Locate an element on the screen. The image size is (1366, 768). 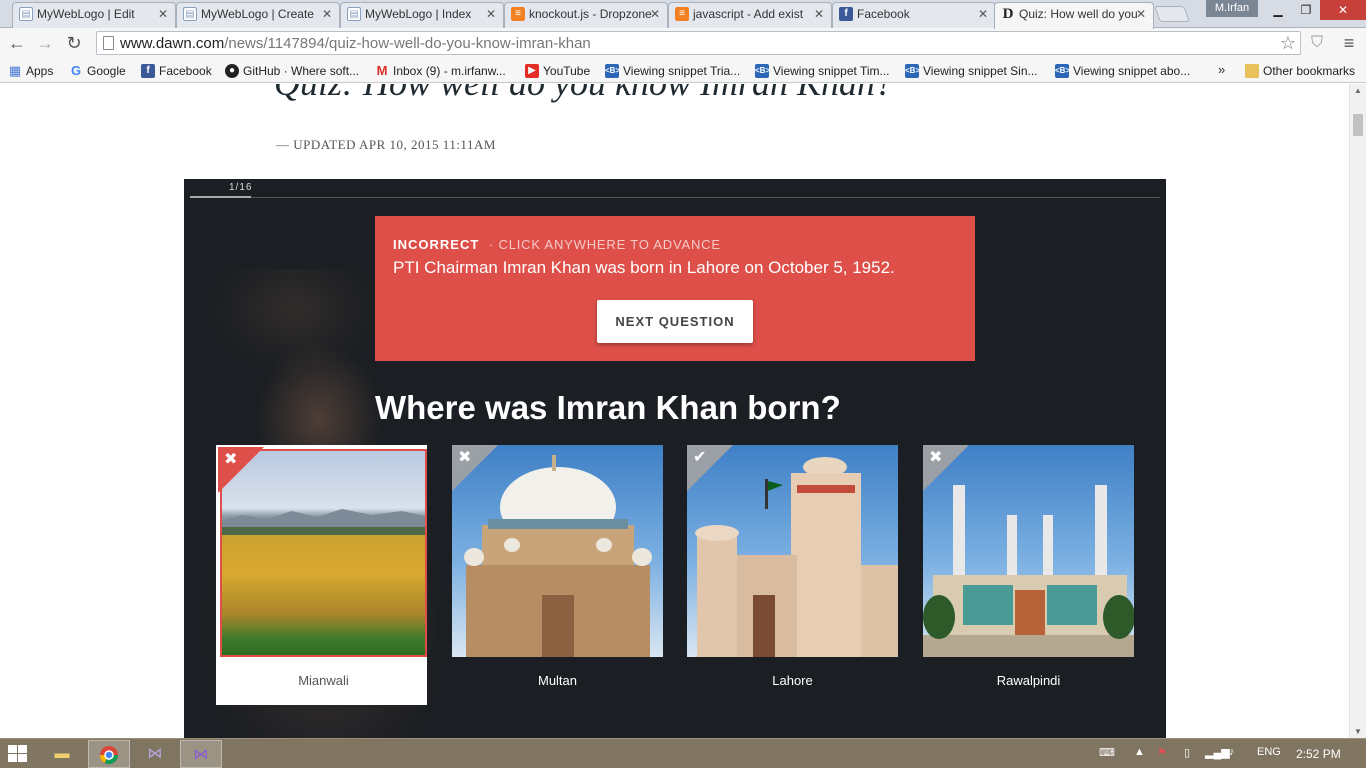
page-scrollbar: ▲ ▼ is located at coordinates (1357, 411).